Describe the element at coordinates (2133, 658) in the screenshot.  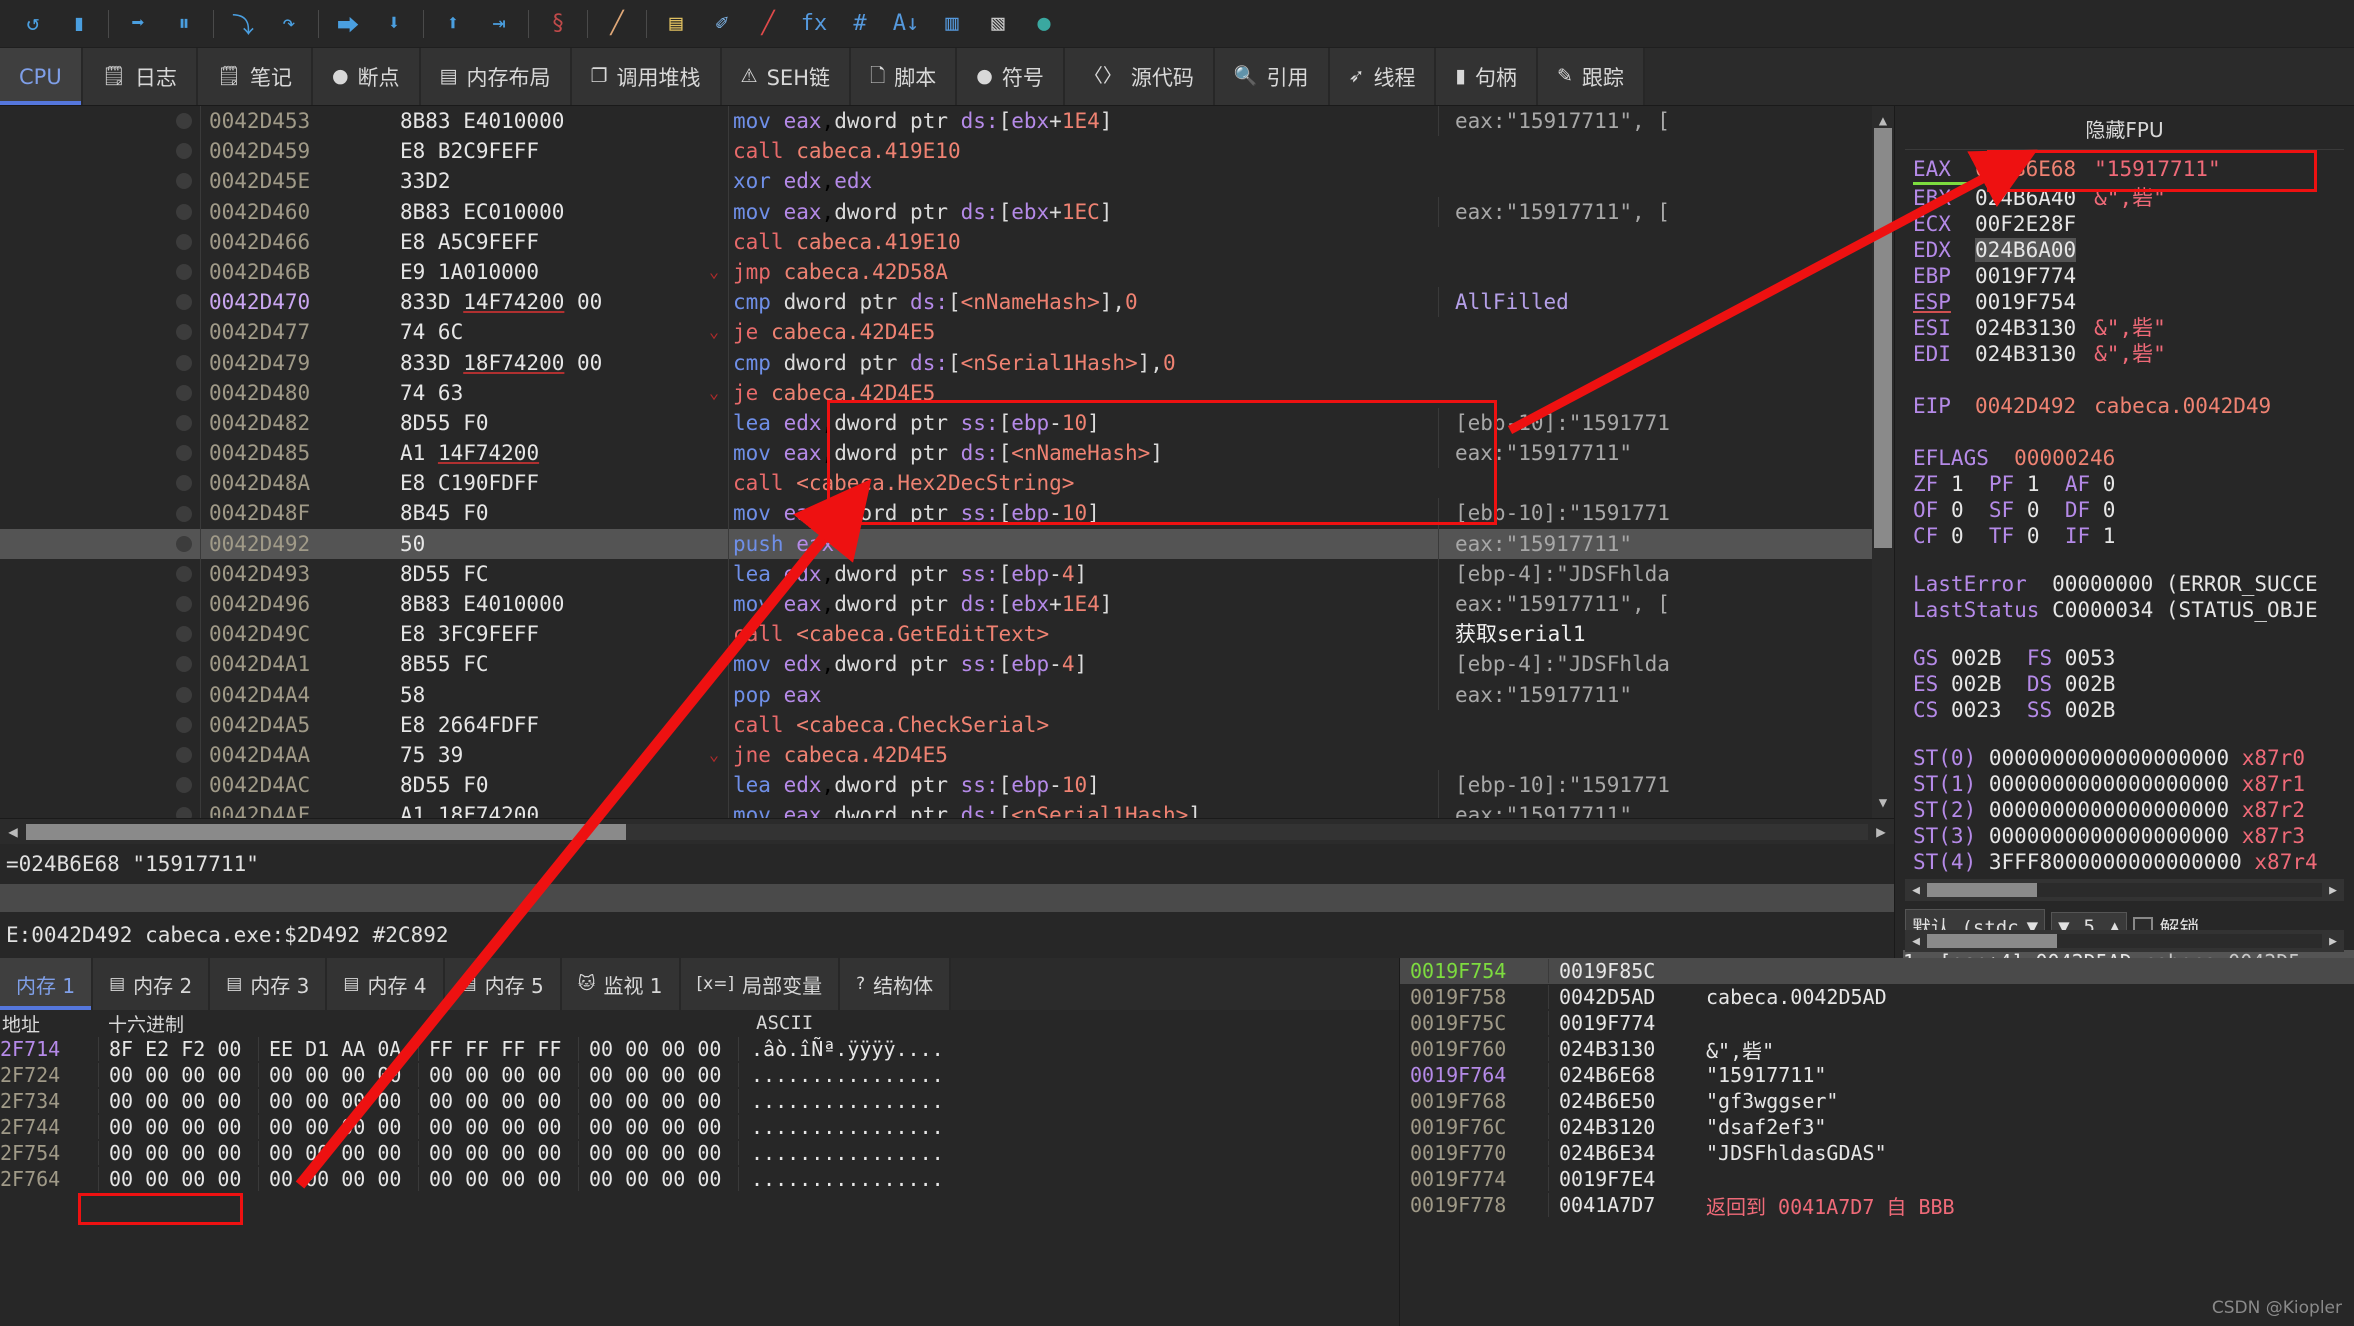
I see `segment-row: GS 002B FS 0053` at that location.